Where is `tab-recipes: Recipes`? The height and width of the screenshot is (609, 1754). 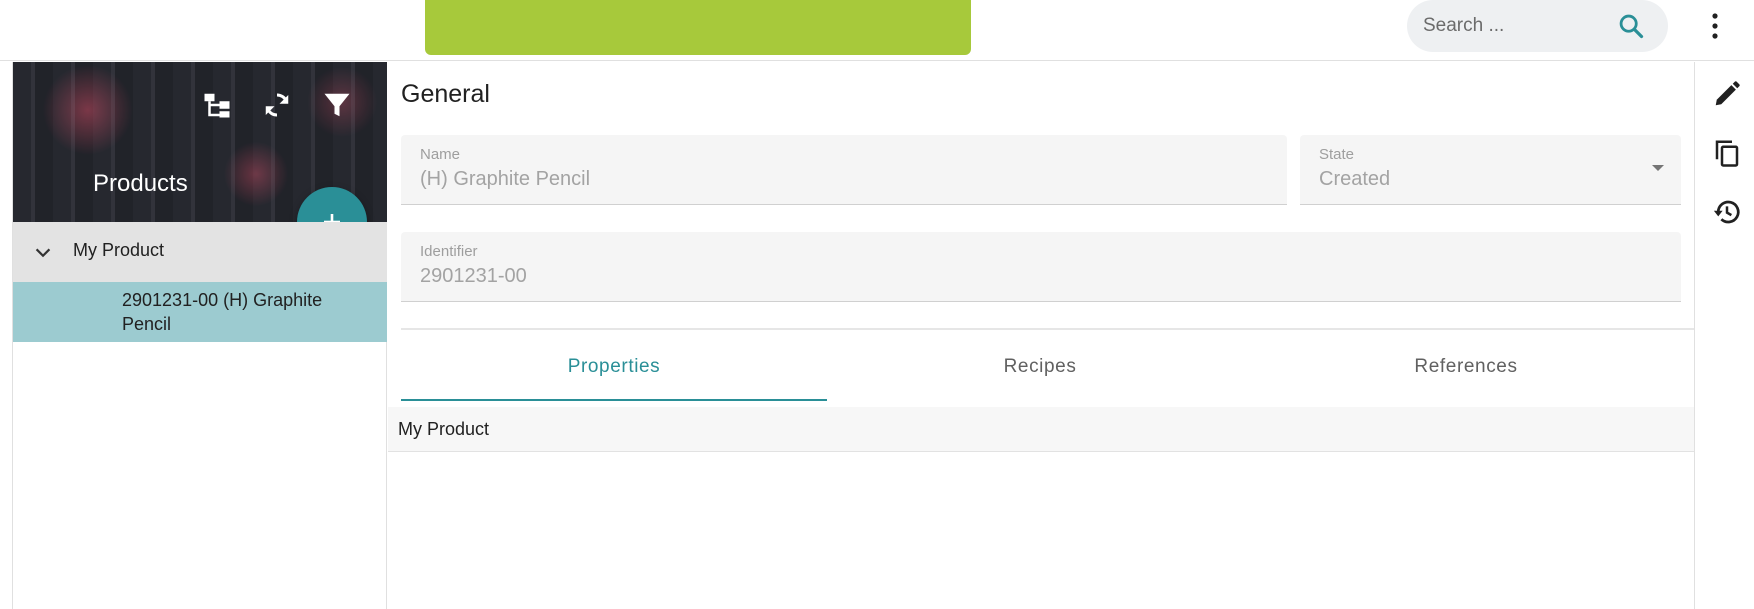 tab-recipes: Recipes is located at coordinates (1040, 367).